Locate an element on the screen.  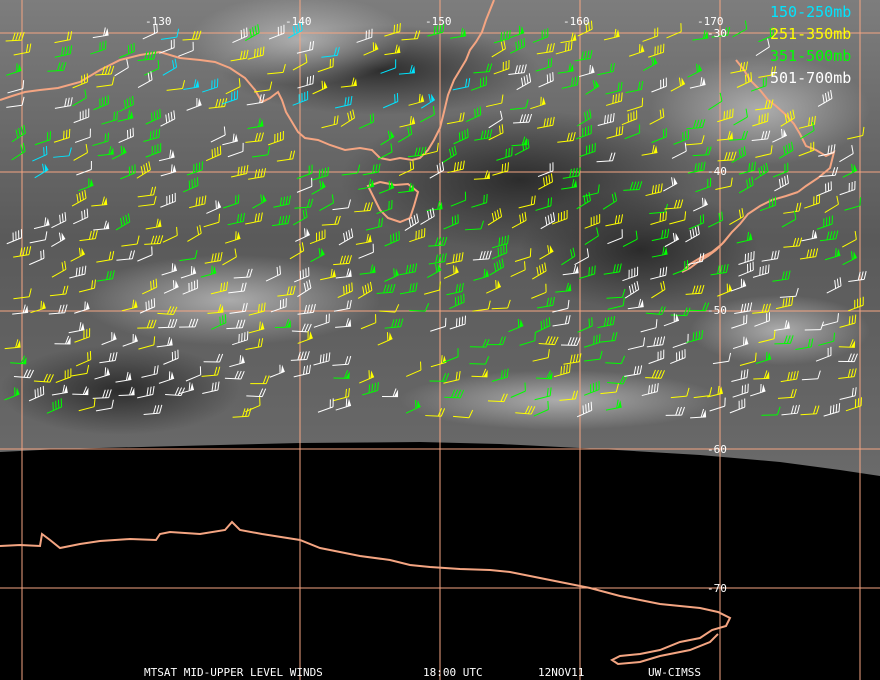
lon-label: -150 is located at coordinates (438, 21).